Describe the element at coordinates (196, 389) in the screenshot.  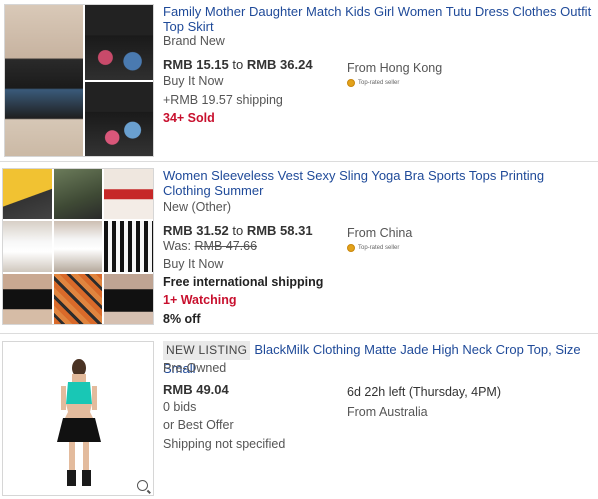
I see `listing-3-price: RMB 49.04` at that location.